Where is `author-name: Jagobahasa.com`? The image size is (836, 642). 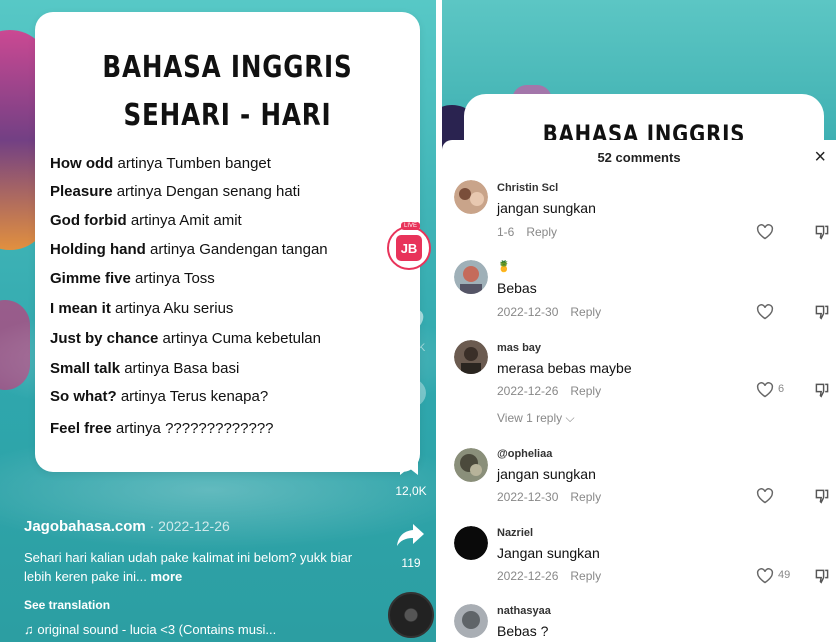 author-name: Jagobahasa.com is located at coordinates (85, 526).